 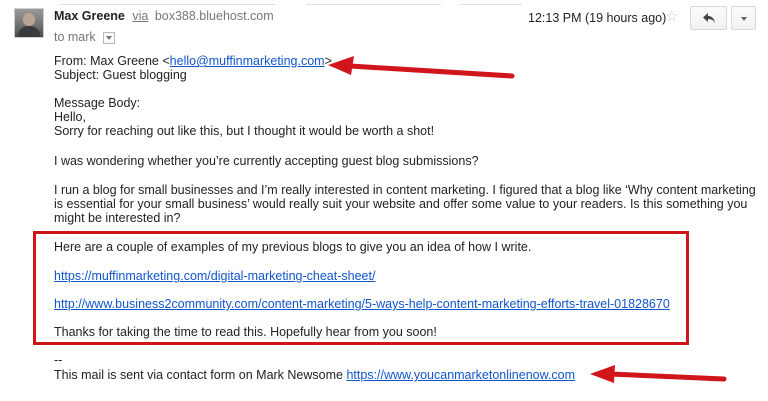 I want to click on reply-icon, so click(x=708, y=18).